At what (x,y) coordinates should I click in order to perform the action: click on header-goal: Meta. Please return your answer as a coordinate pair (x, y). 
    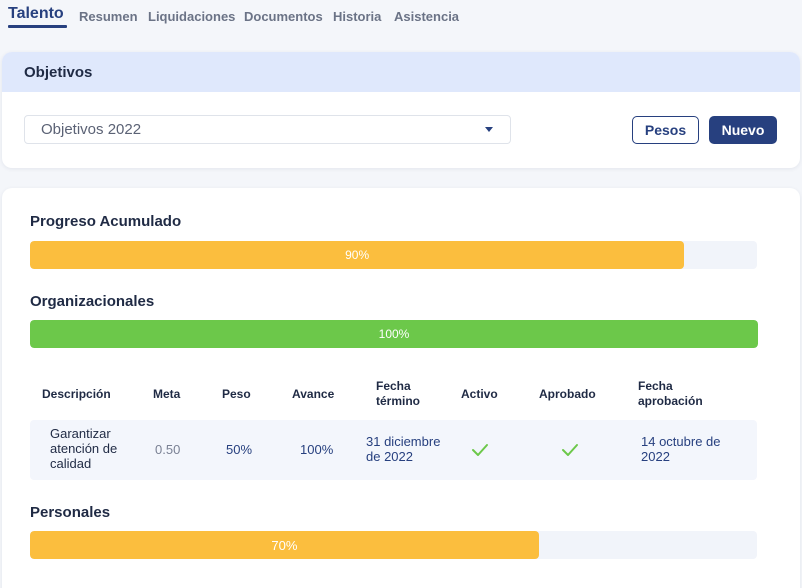
    Looking at the image, I should click on (167, 394).